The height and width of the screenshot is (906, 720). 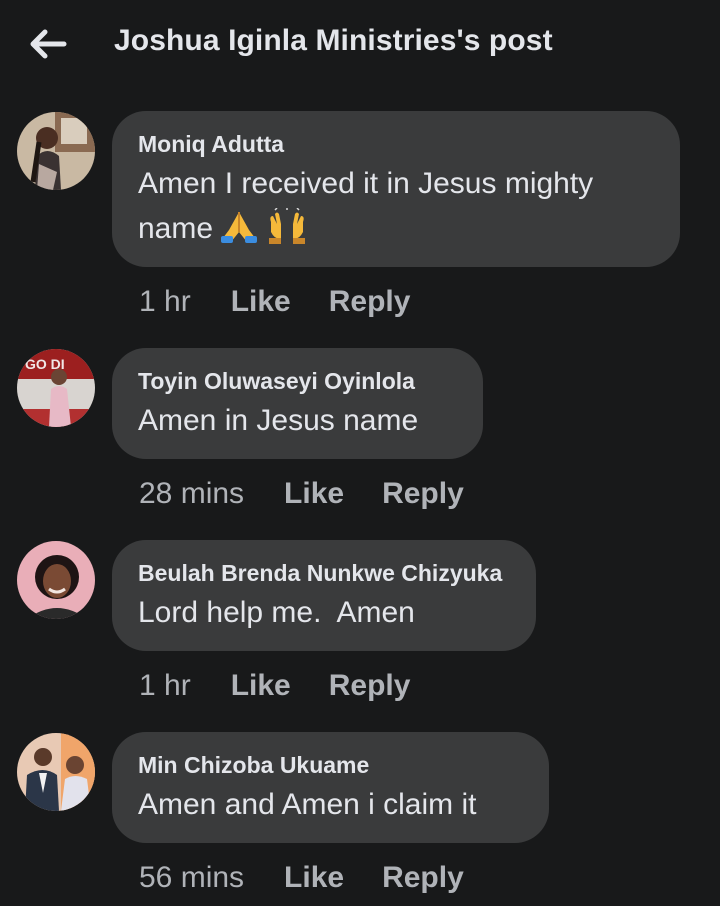 I want to click on comment-text: Amen in Jesus name, so click(x=278, y=420).